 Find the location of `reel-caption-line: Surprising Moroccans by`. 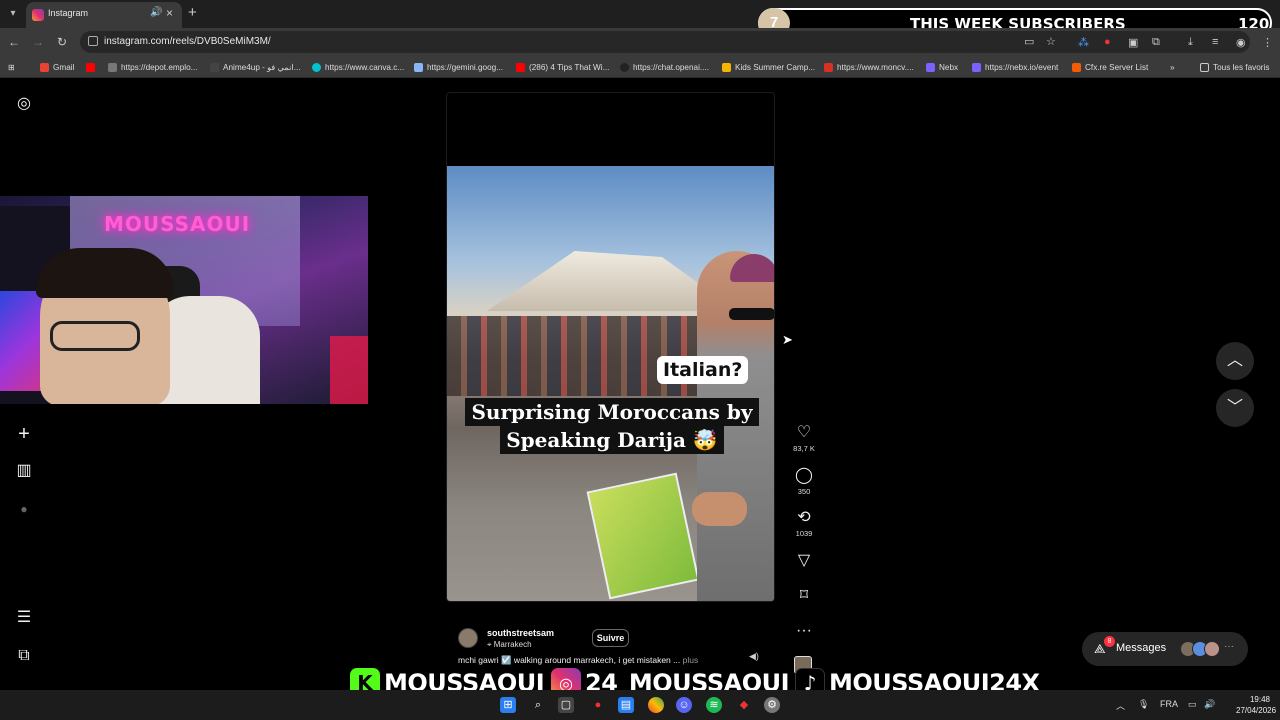

reel-caption-line: Surprising Moroccans by is located at coordinates (612, 412).